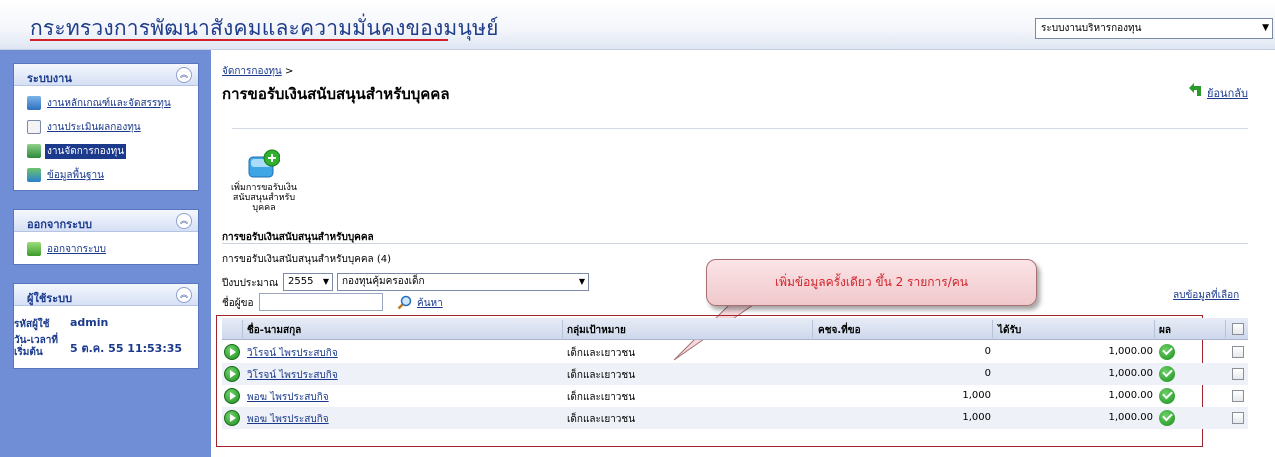 This screenshot has width=1275, height=457. What do you see at coordinates (740, 128) in the screenshot?
I see `divider` at bounding box center [740, 128].